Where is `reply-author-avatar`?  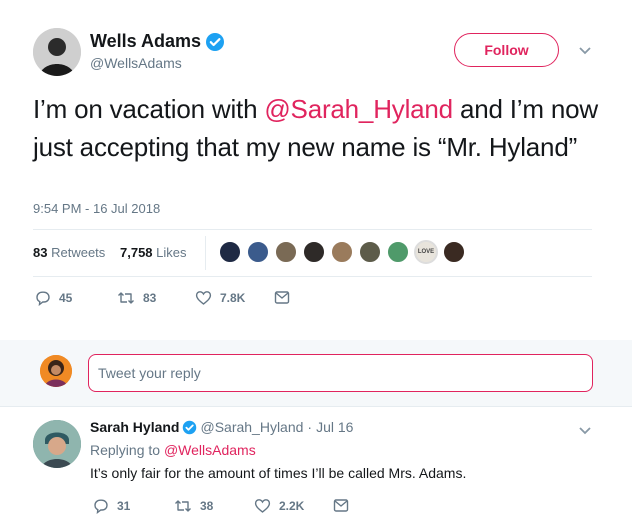
reply-author-avatar is located at coordinates (57, 444).